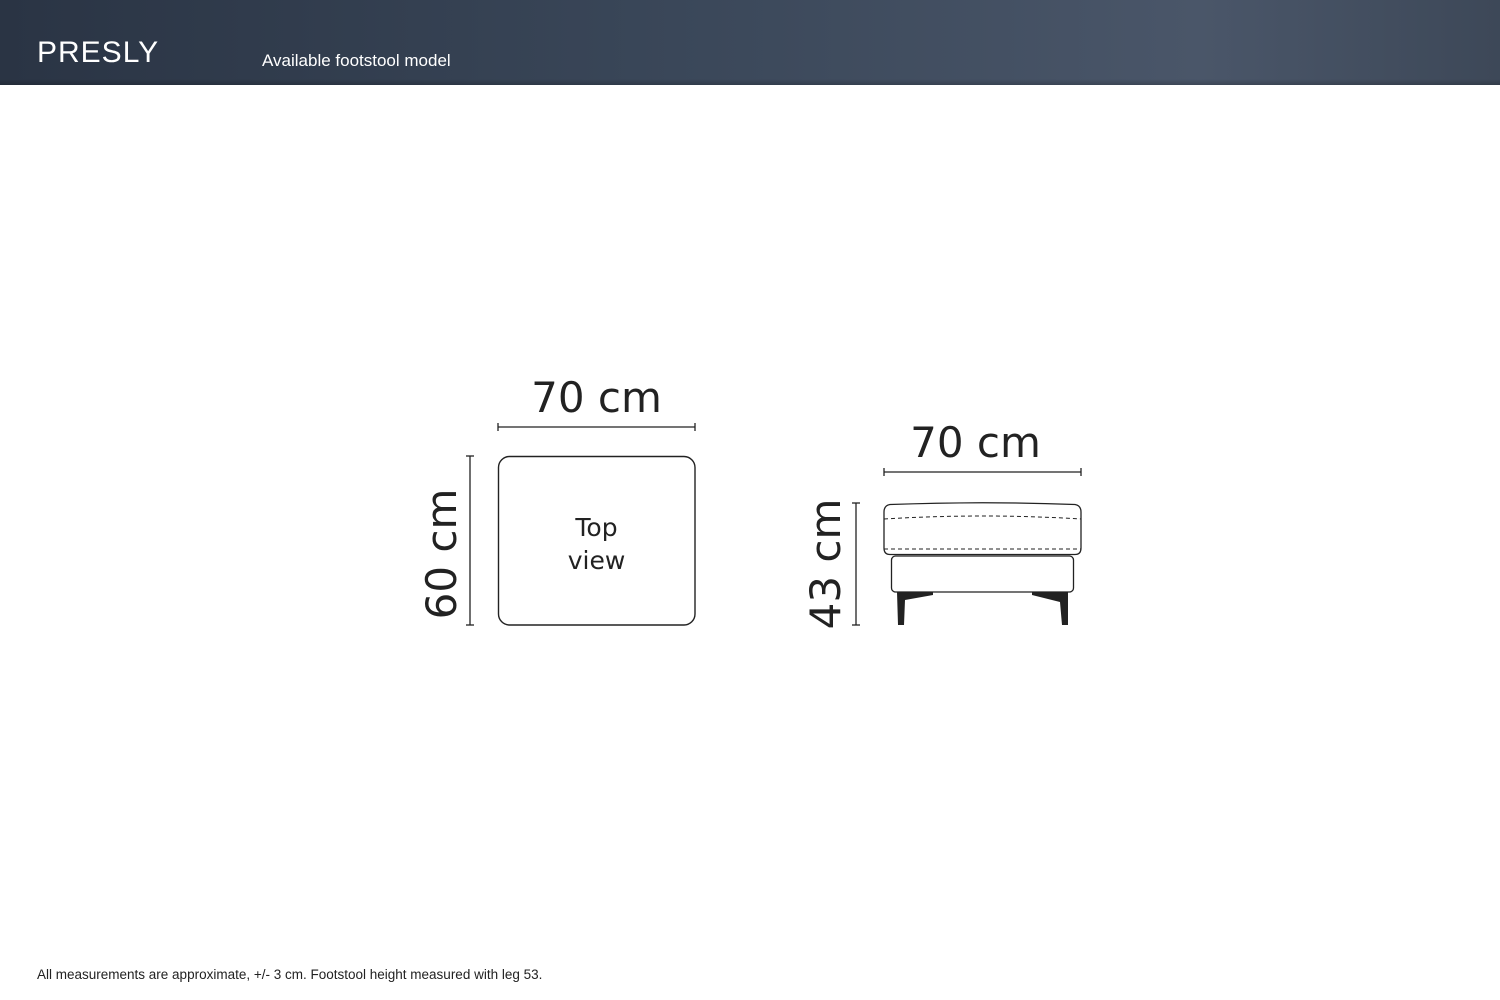  What do you see at coordinates (915, 608) in the screenshot?
I see `footstool-leg-left` at bounding box center [915, 608].